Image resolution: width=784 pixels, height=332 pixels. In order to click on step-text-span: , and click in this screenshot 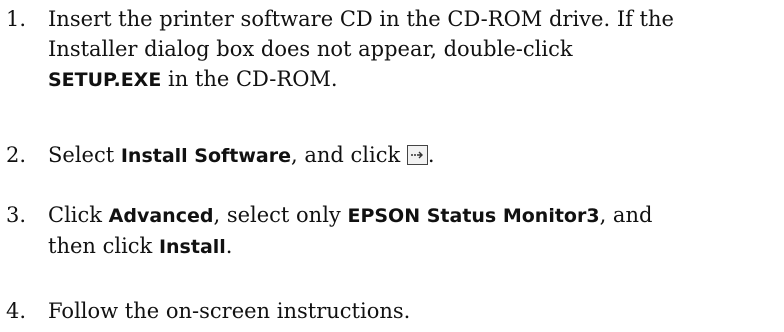, I will do `click(349, 155)`.